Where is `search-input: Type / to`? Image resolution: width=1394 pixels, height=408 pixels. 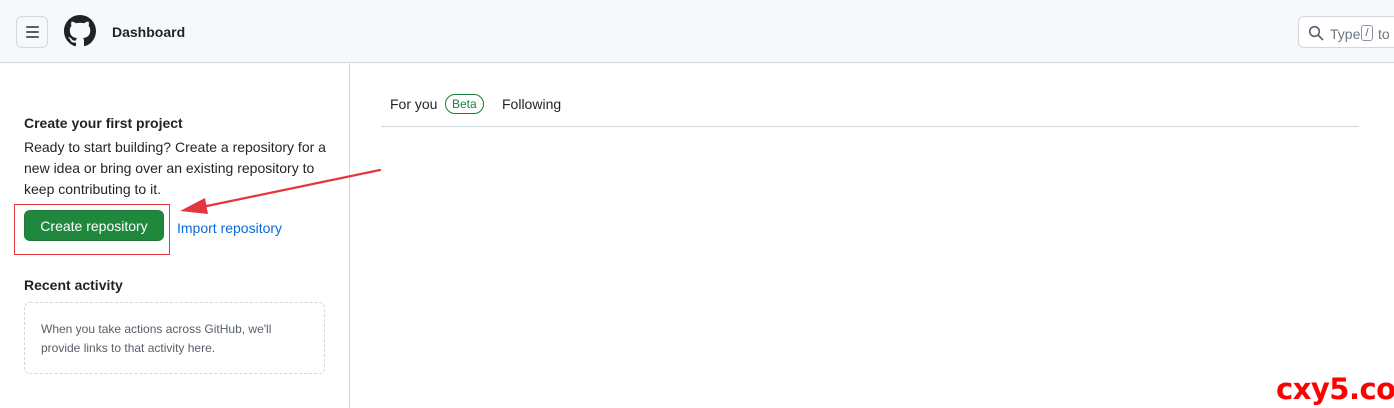 search-input: Type / to is located at coordinates (1346, 32).